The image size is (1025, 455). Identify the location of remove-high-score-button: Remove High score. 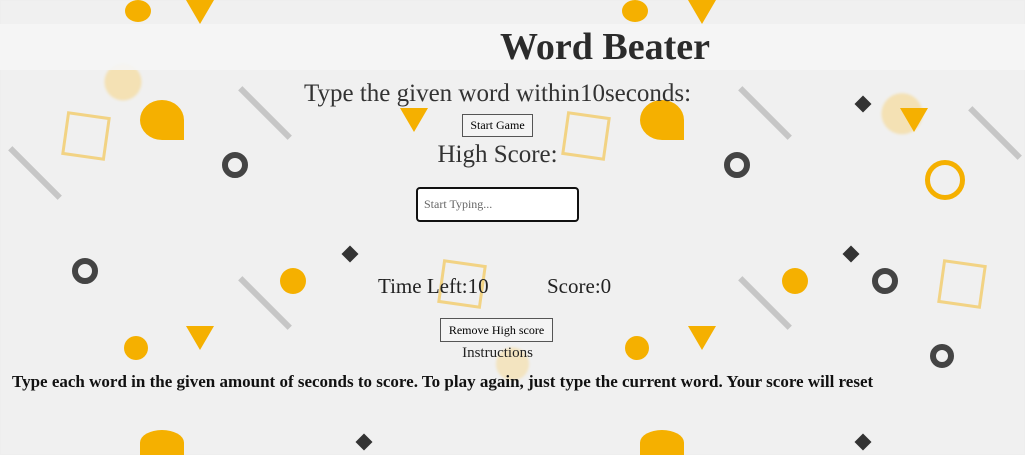
(496, 330).